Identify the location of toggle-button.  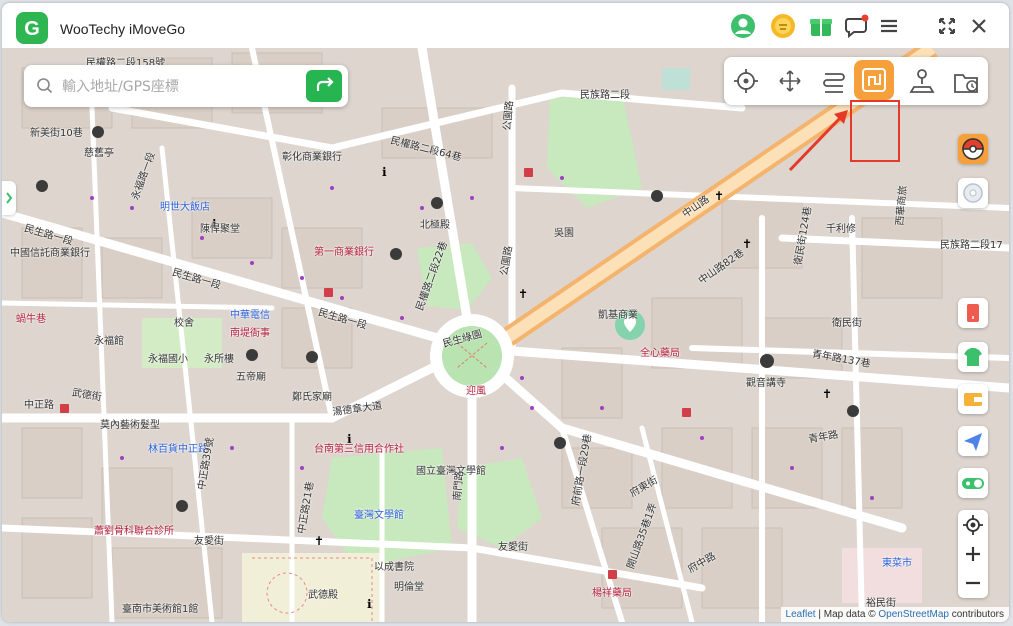
(973, 483).